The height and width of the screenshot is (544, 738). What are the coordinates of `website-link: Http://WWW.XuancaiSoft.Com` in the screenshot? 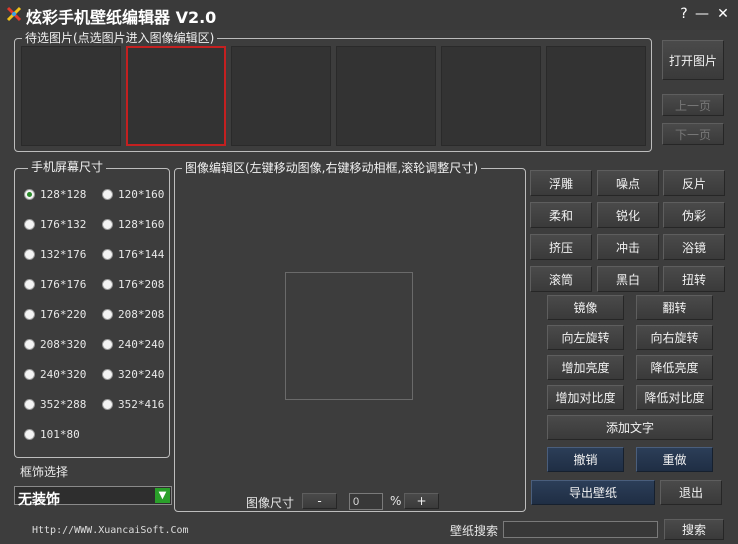 It's located at (110, 530).